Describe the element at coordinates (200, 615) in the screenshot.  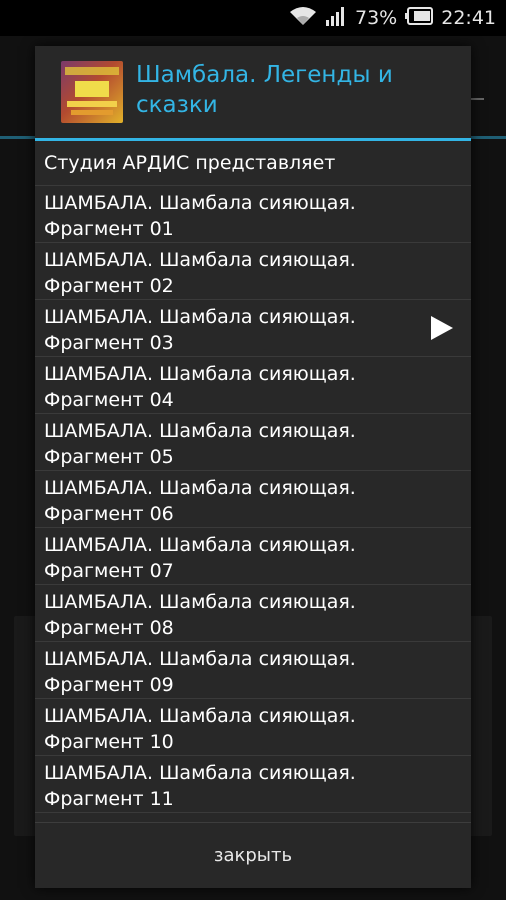
I see `track-label: ШАМБАЛА. Шамбала сияющая. Фрагмент 08` at that location.